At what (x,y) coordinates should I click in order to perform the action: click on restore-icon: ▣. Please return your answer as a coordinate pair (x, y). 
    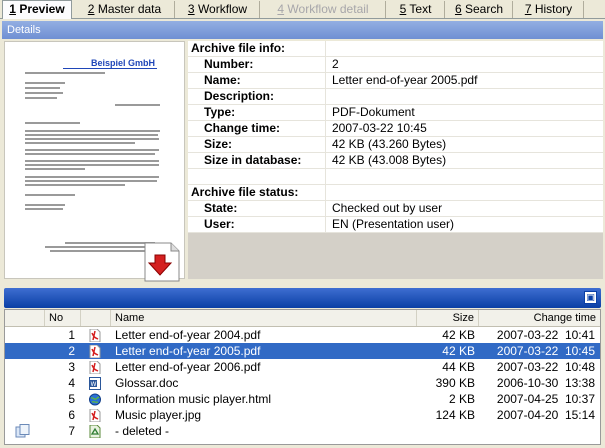
    Looking at the image, I should click on (590, 297).